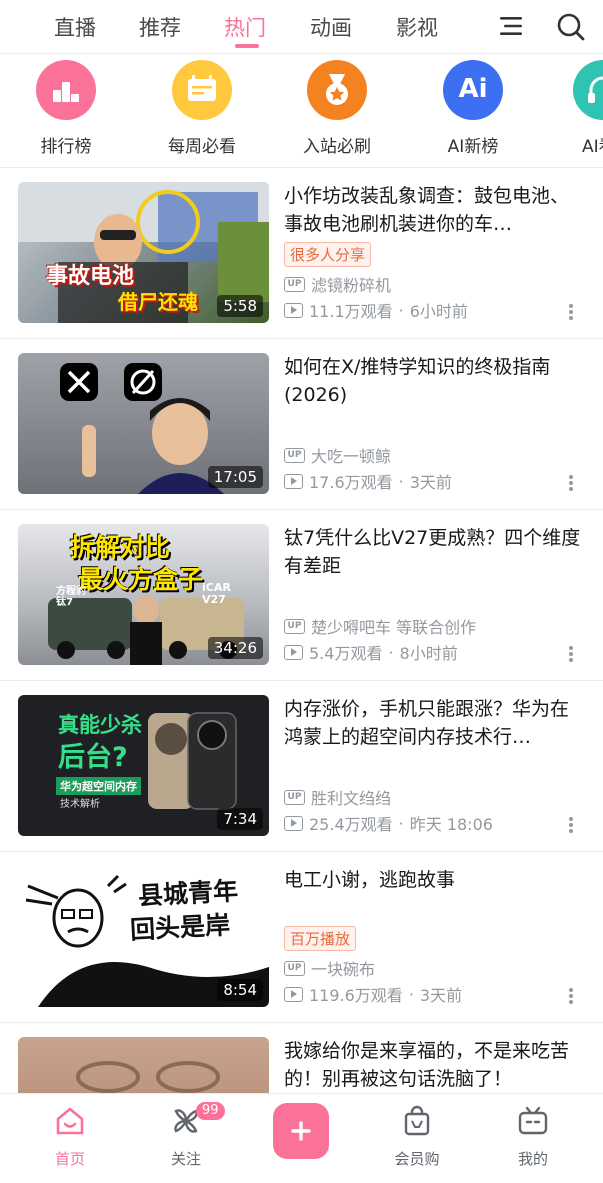 Image resolution: width=603 pixels, height=1183 pixels. I want to click on video-duration: 34:26, so click(235, 648).